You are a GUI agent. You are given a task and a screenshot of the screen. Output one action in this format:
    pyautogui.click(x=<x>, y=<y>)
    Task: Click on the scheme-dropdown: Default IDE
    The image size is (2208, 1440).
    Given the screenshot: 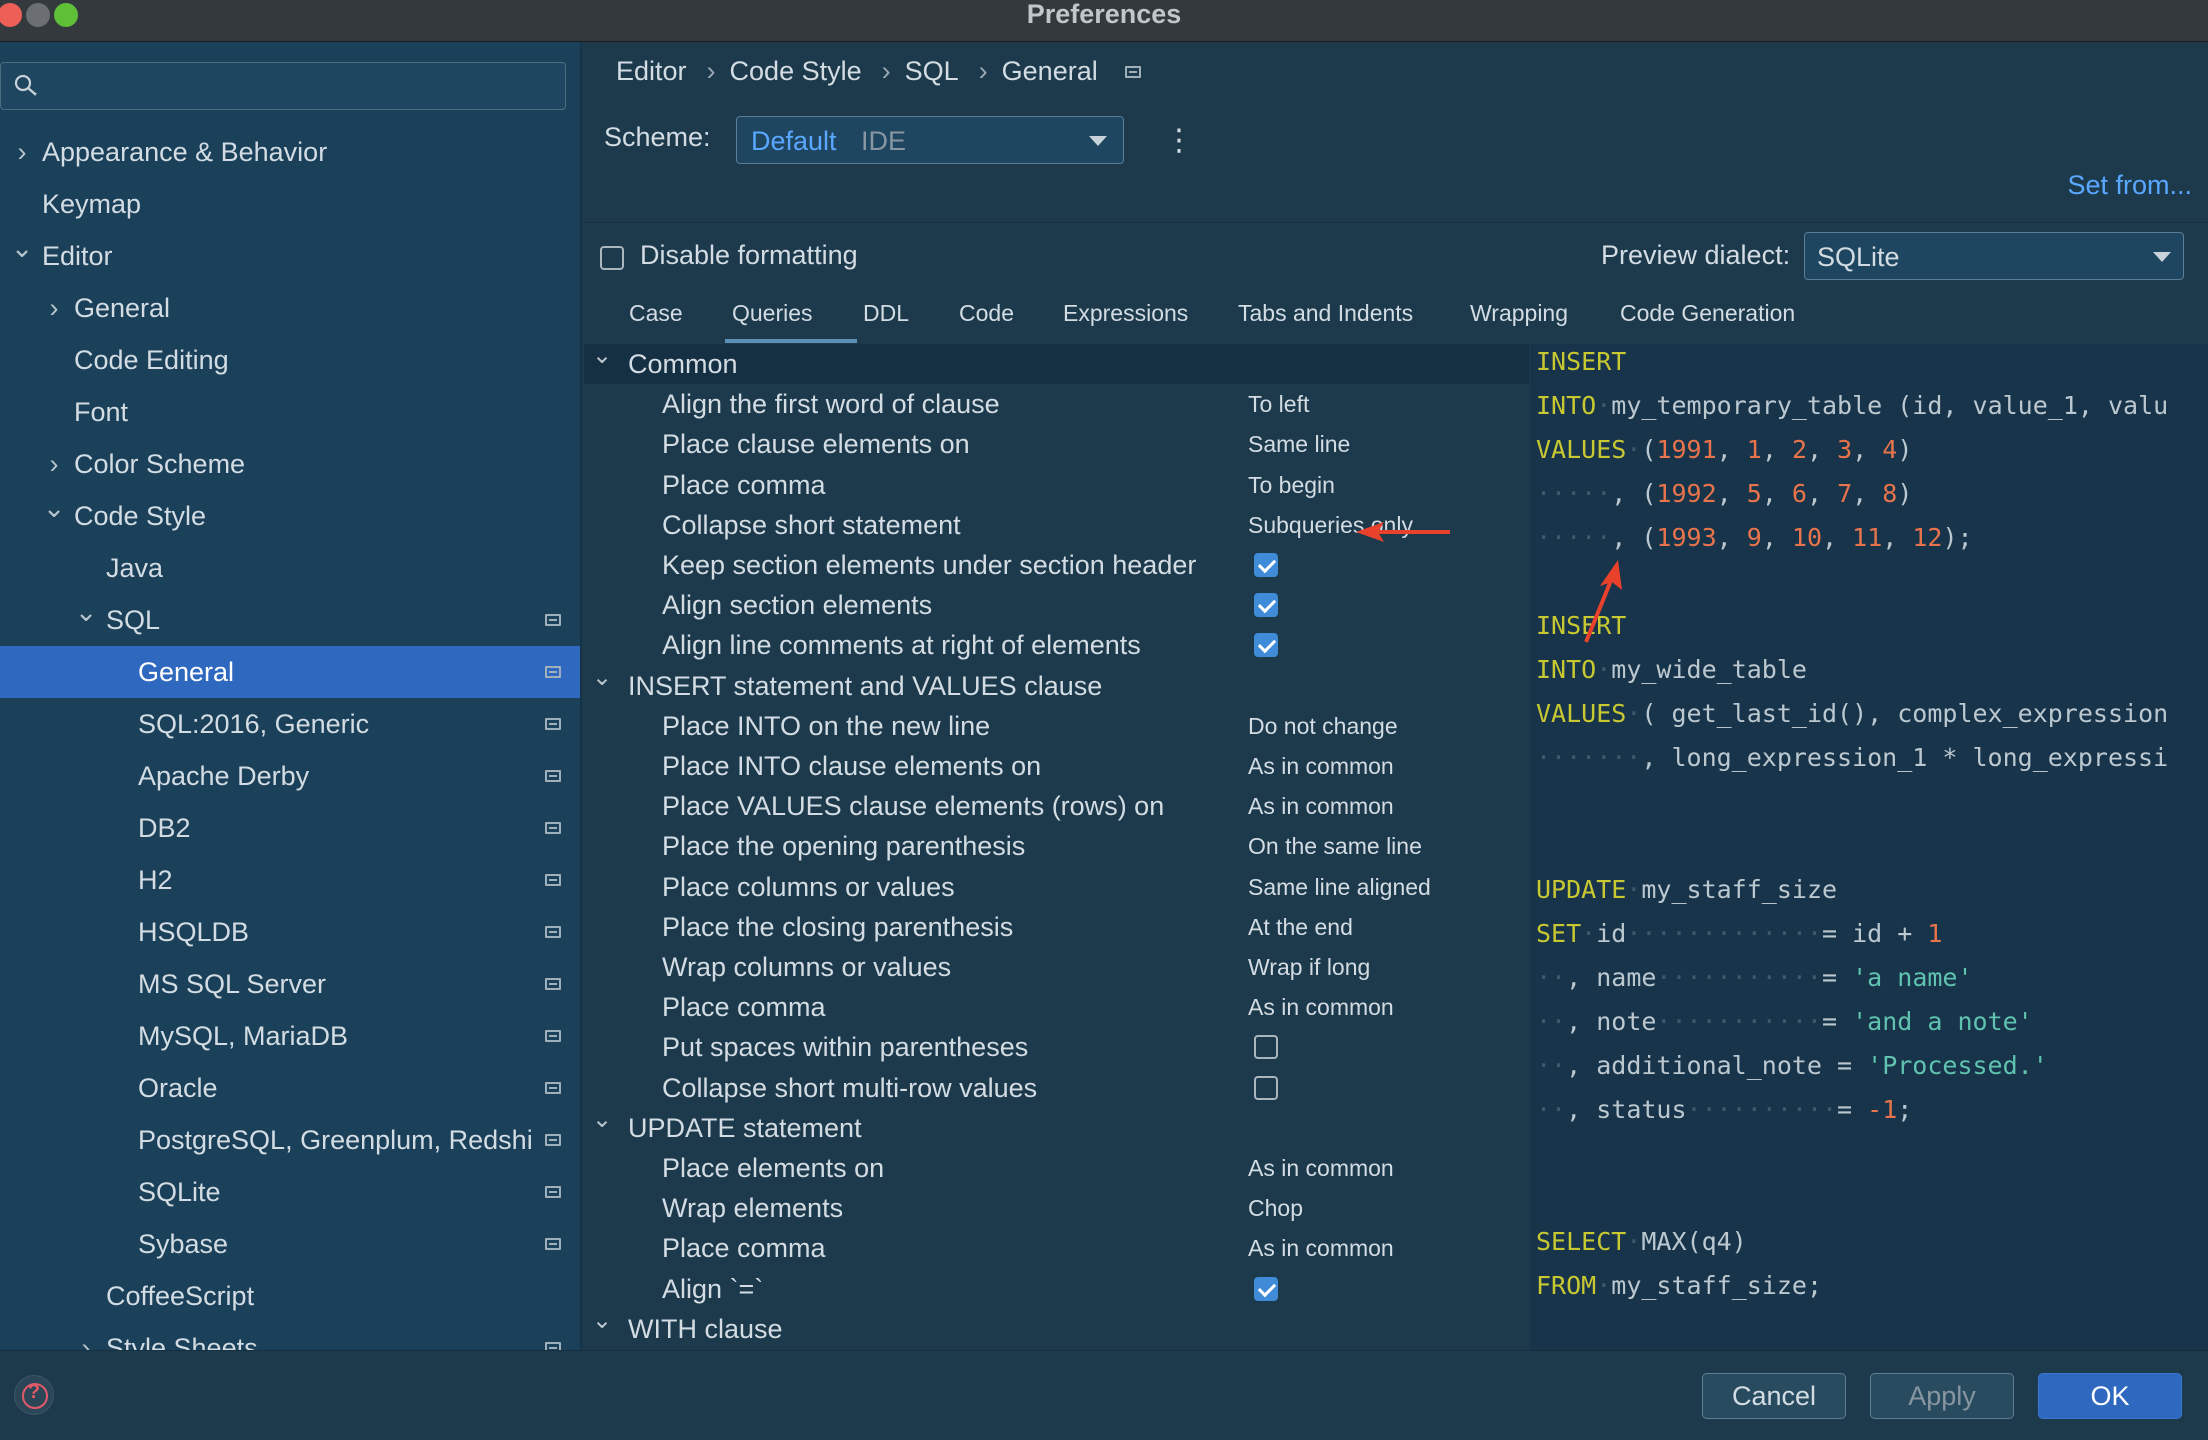 What is the action you would take?
    pyautogui.click(x=930, y=140)
    